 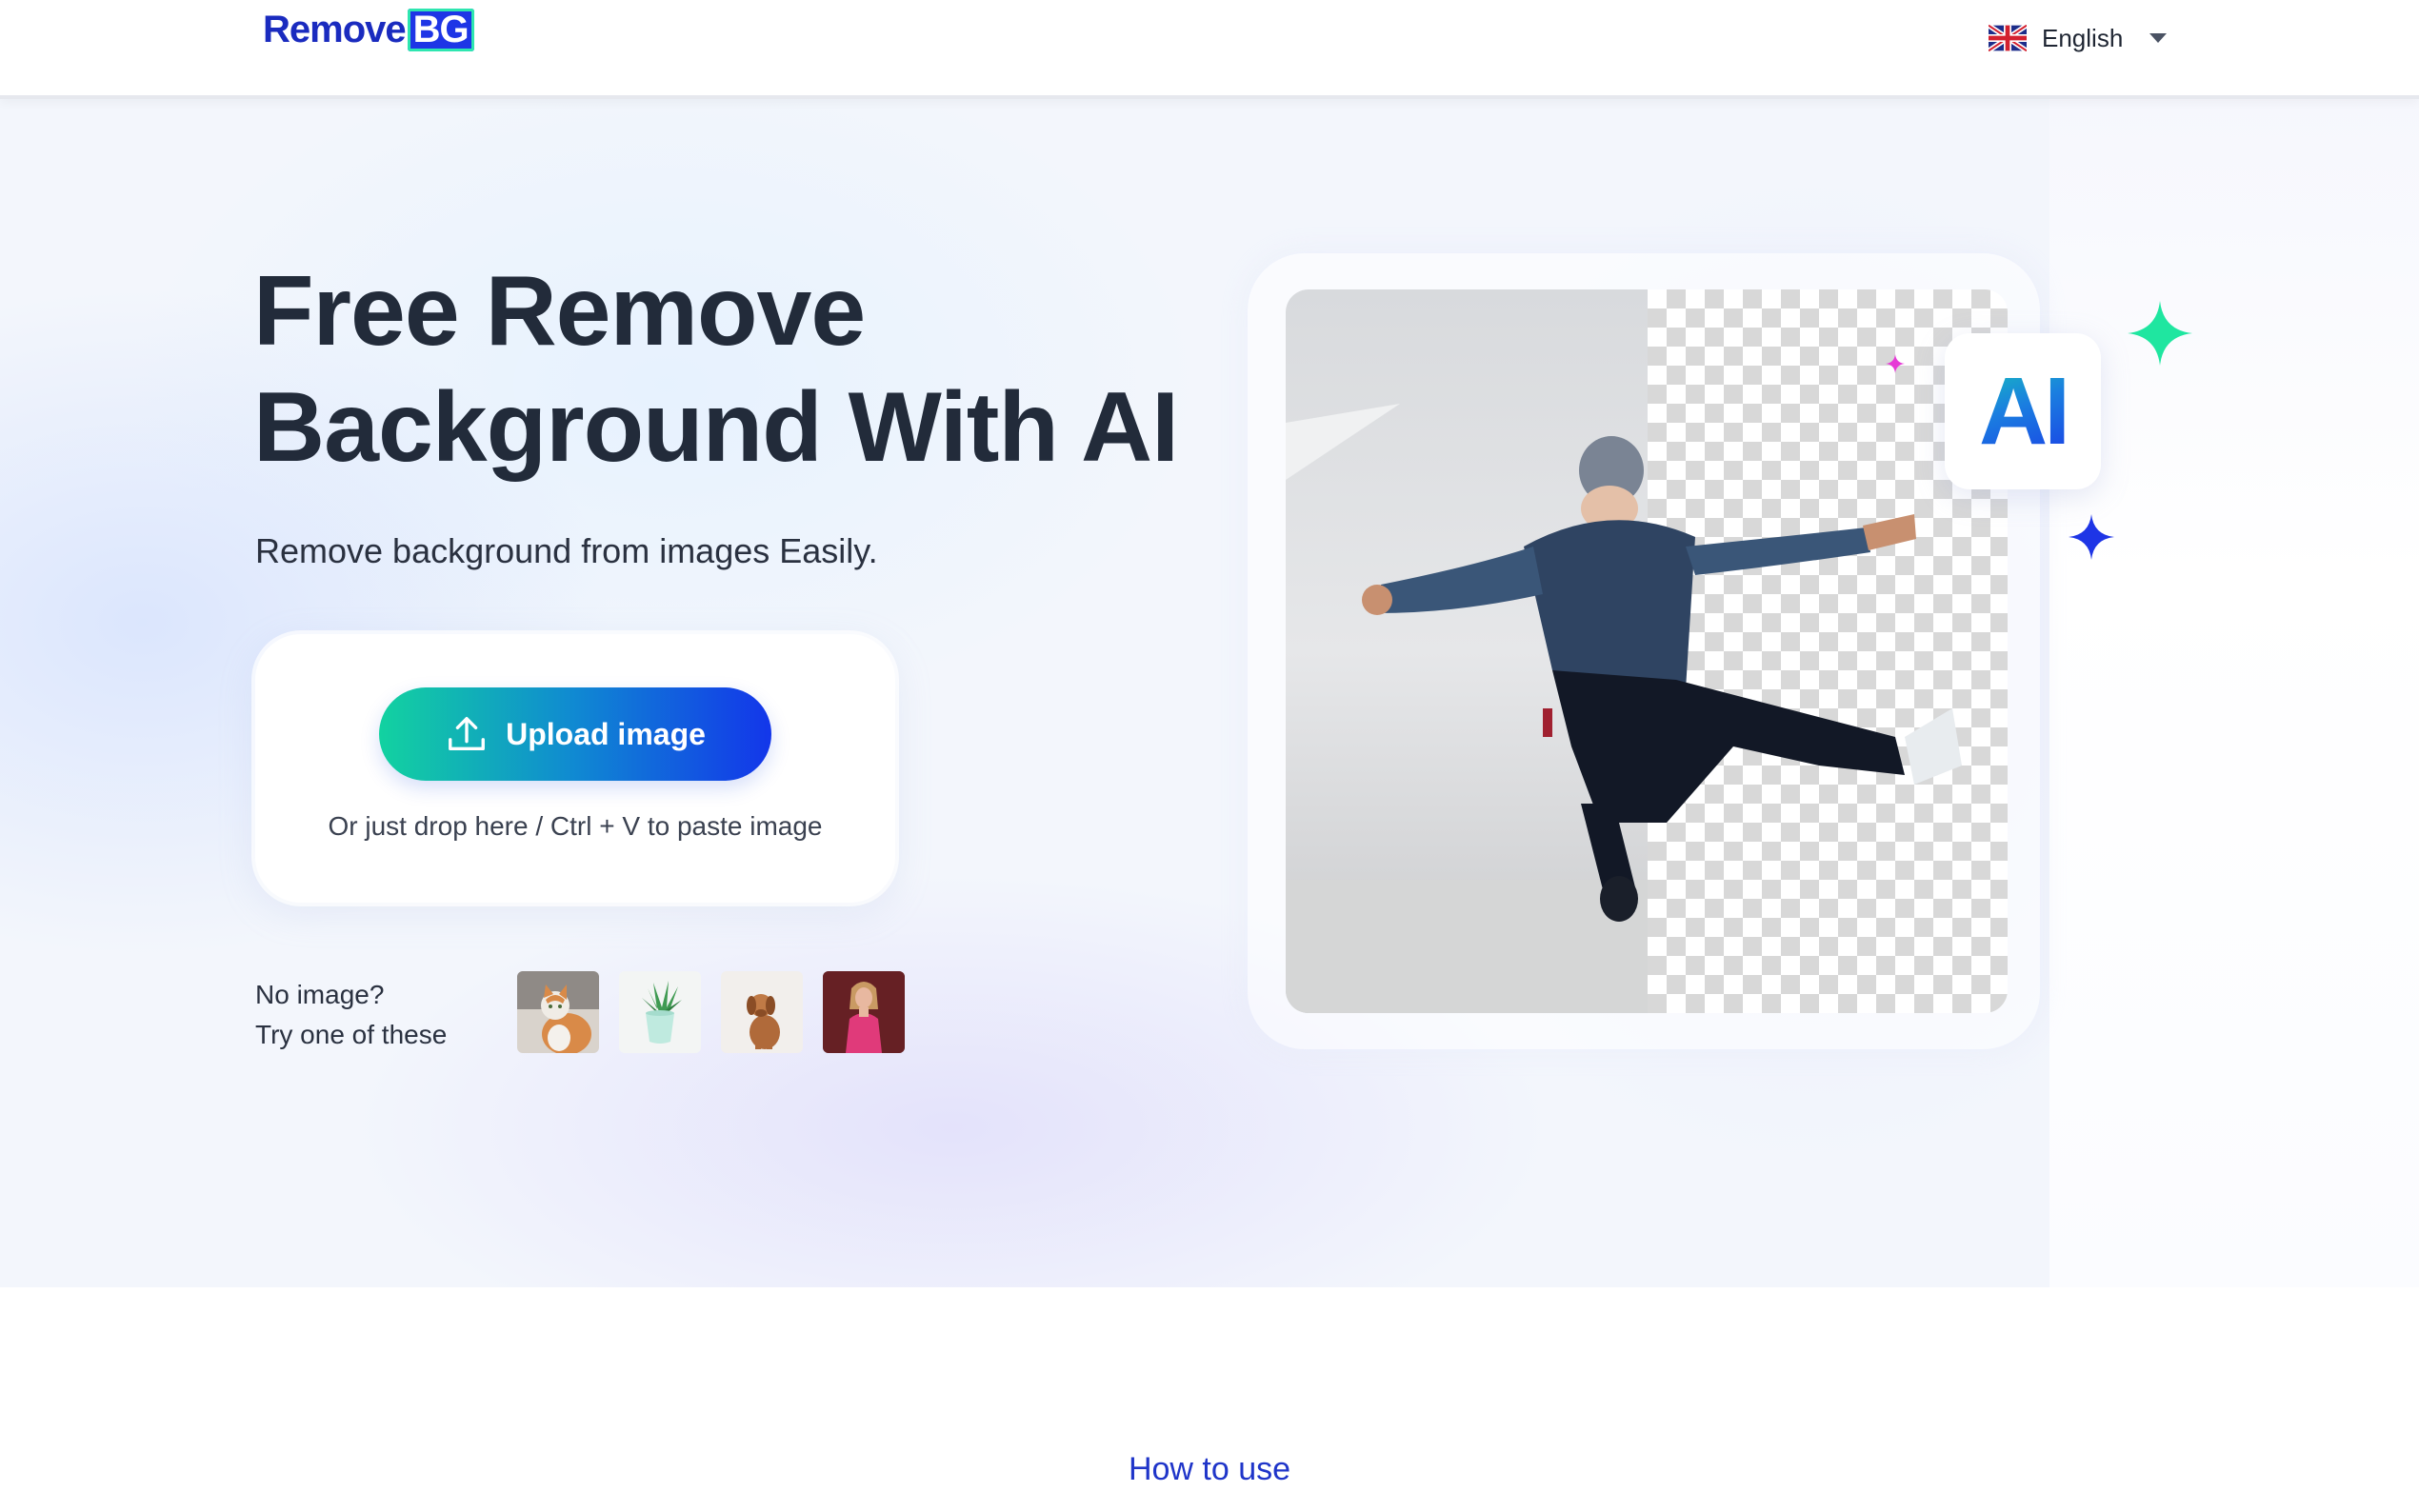 I want to click on logo-text-remove: Remove, so click(x=335, y=29).